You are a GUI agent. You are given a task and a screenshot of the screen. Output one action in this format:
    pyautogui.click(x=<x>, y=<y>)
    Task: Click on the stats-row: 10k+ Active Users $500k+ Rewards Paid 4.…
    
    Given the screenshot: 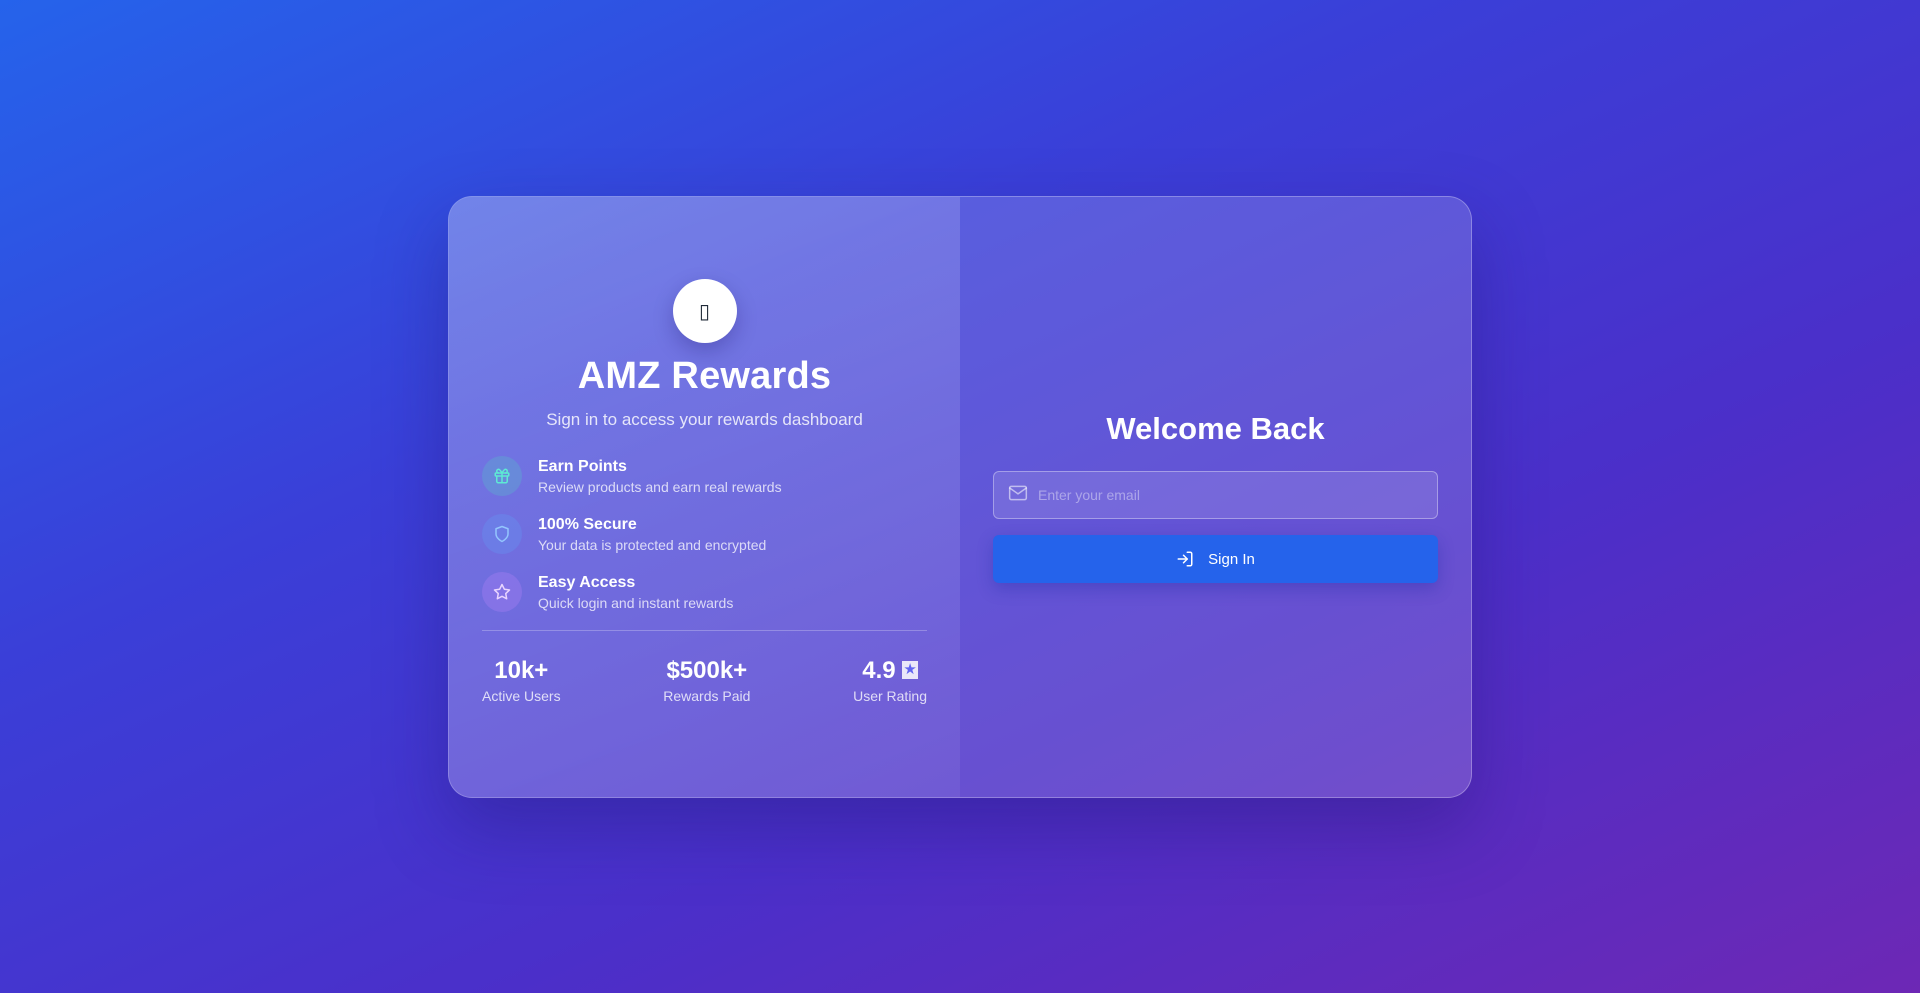 What is the action you would take?
    pyautogui.click(x=704, y=680)
    